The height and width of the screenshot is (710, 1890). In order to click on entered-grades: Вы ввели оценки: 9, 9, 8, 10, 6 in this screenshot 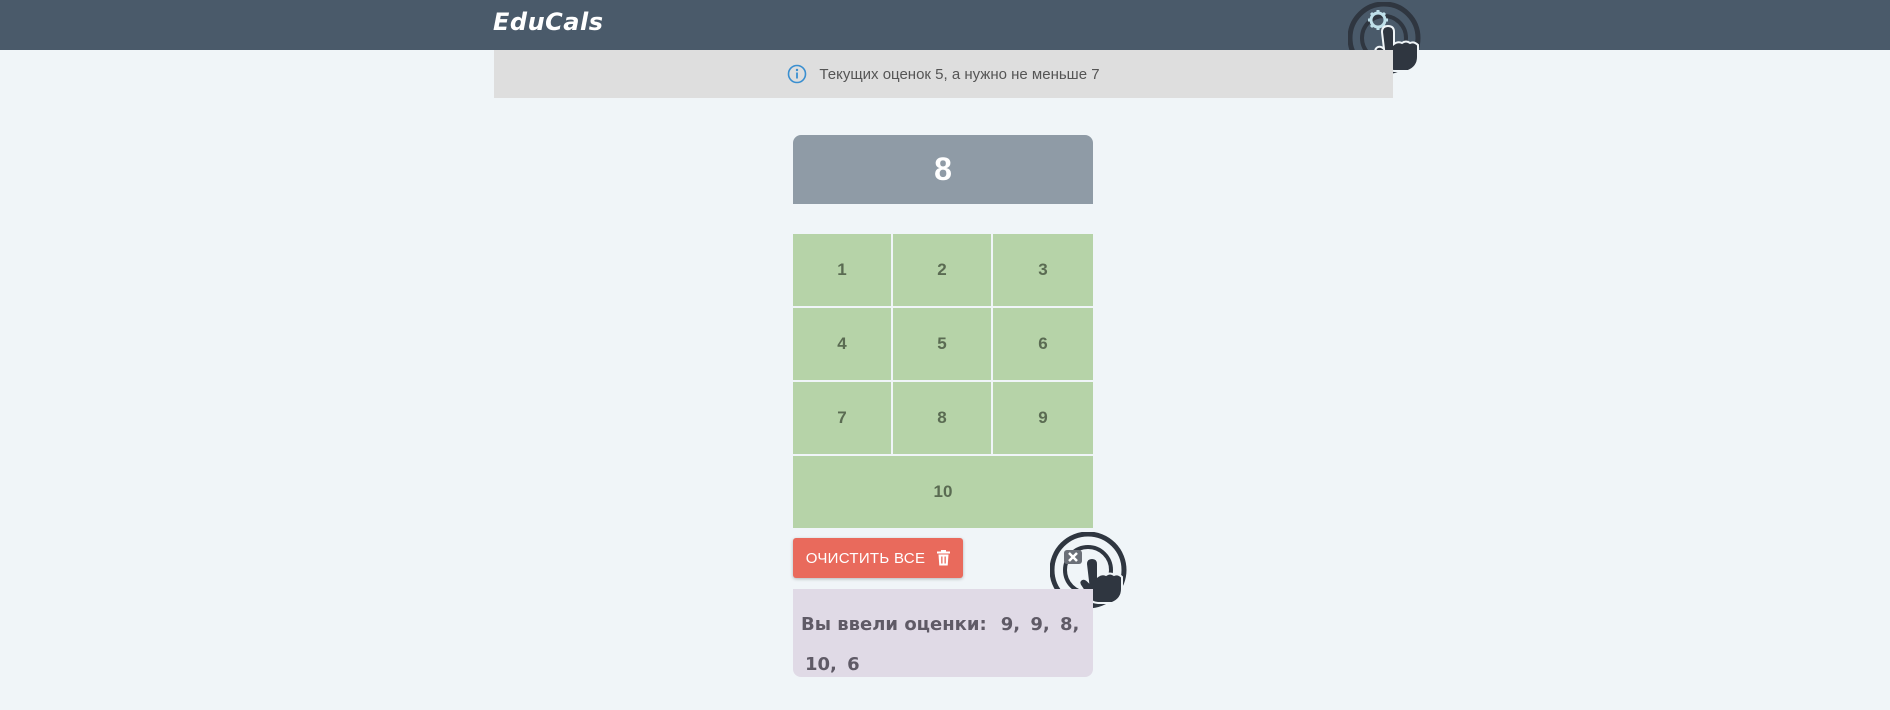, I will do `click(943, 633)`.